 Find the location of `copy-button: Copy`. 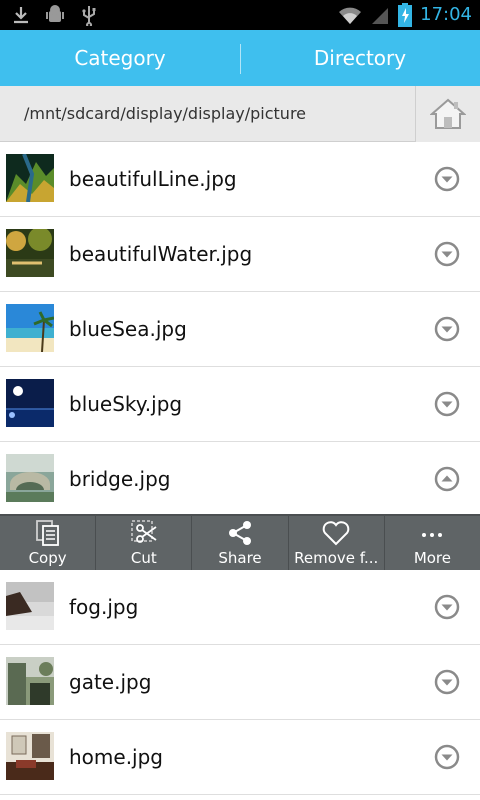

copy-button: Copy is located at coordinates (48, 543).